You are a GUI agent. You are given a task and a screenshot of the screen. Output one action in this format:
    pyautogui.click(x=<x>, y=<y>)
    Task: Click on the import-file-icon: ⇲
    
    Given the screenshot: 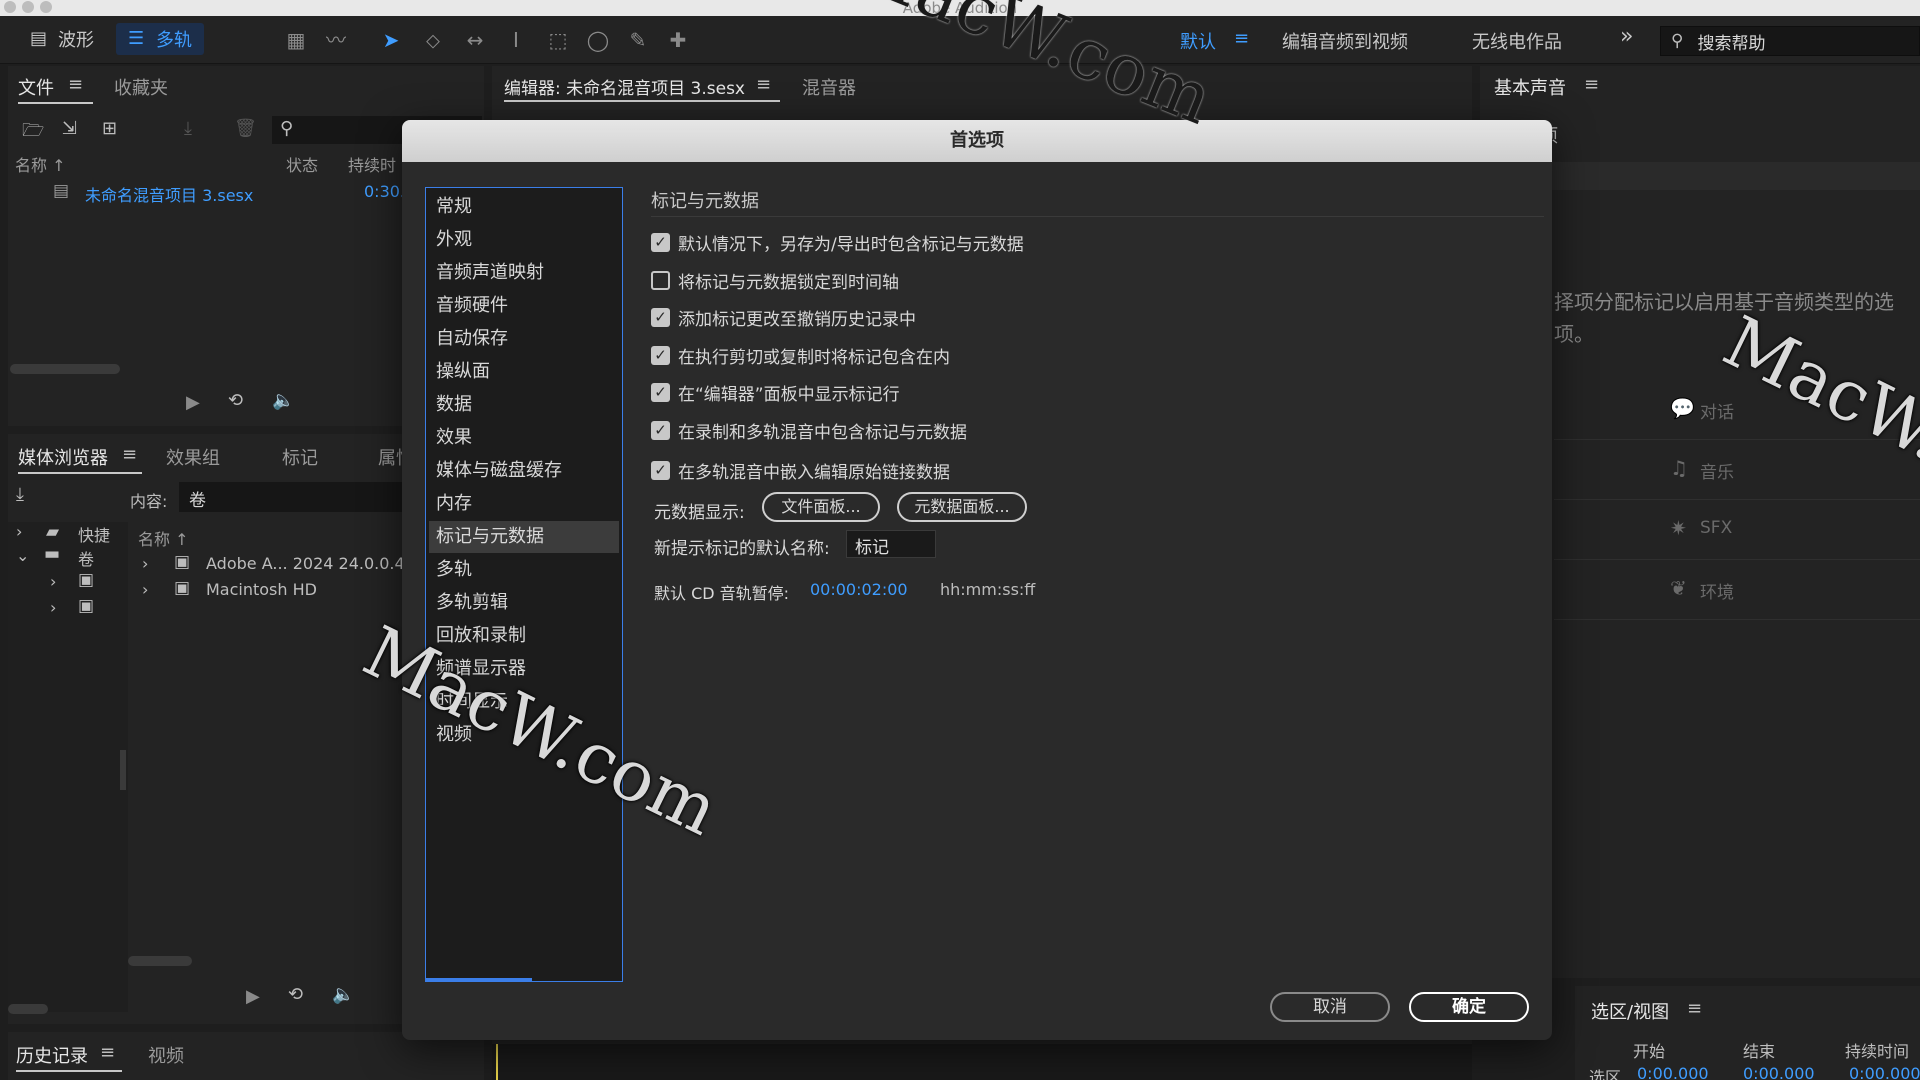 What is the action you would take?
    pyautogui.click(x=69, y=128)
    